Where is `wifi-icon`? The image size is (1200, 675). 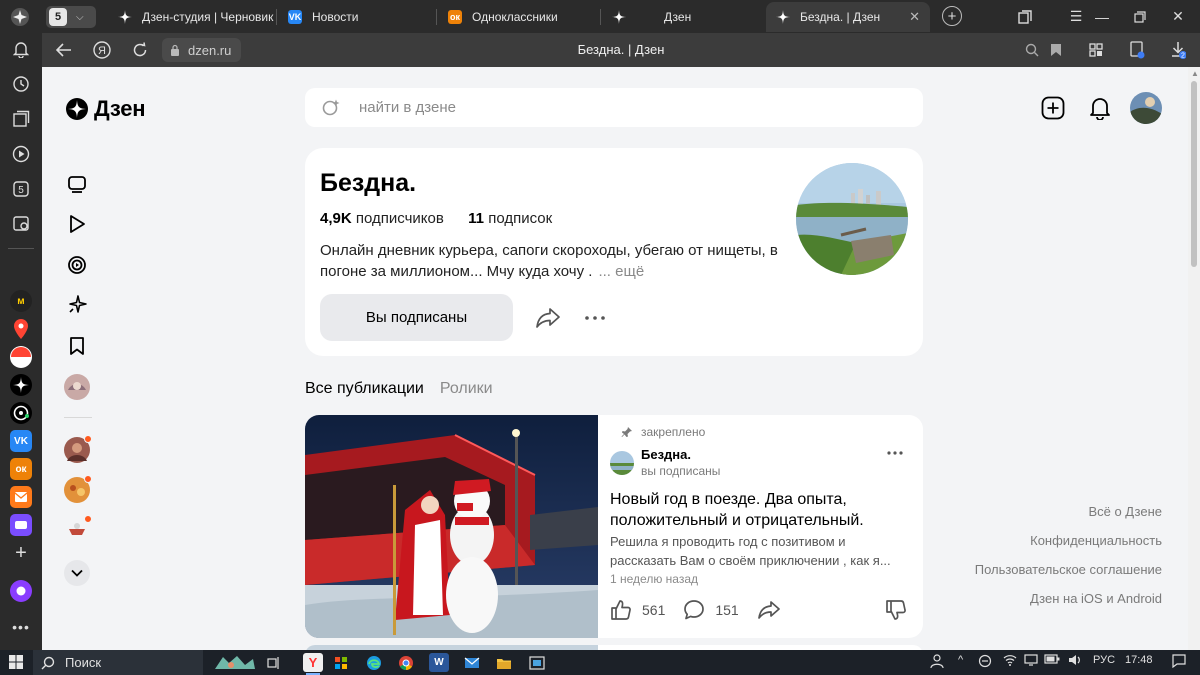 wifi-icon is located at coordinates (1010, 660).